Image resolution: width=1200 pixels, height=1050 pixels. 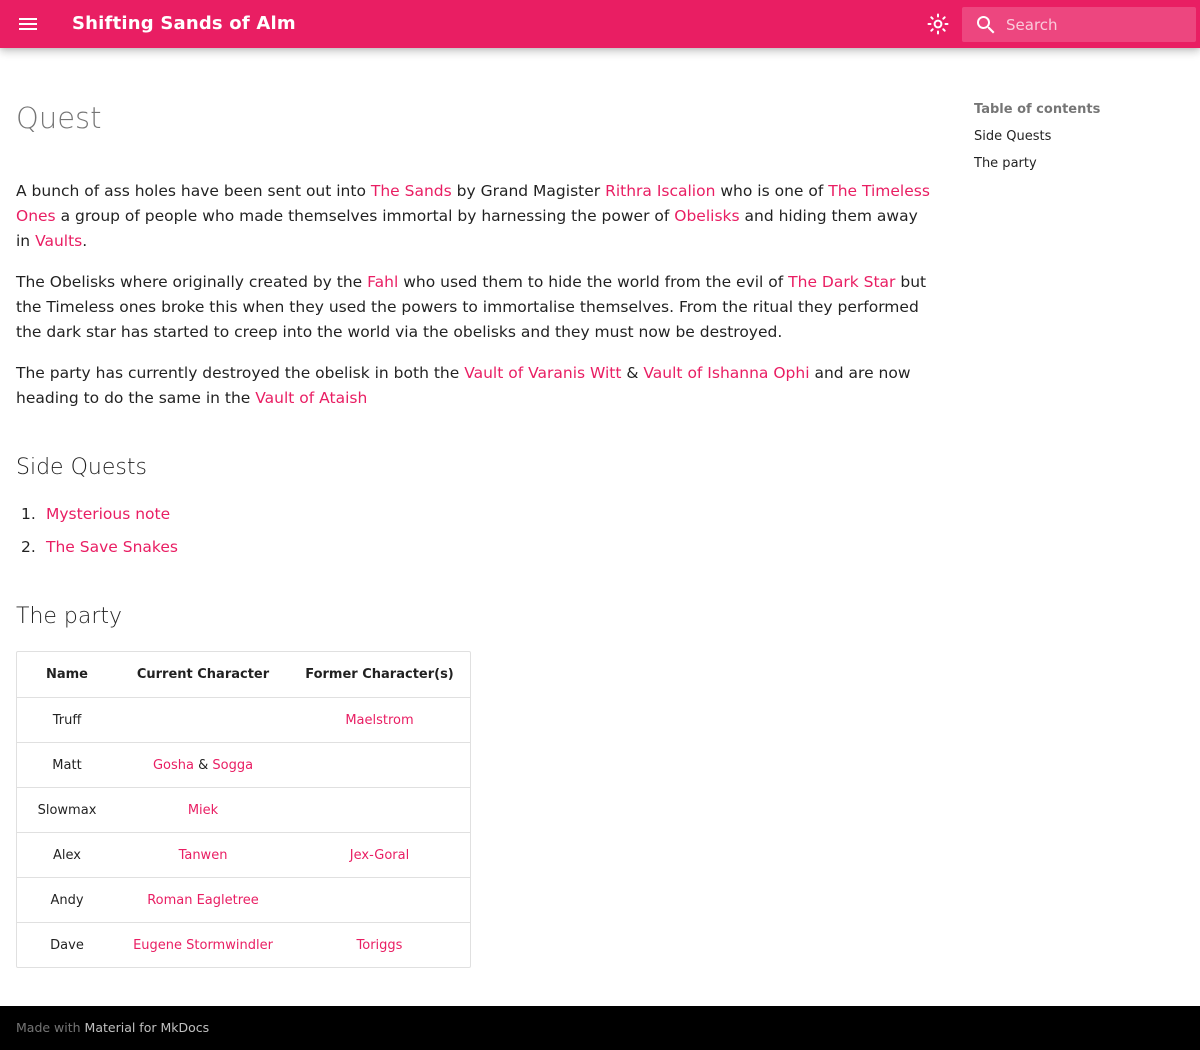 What do you see at coordinates (600, 1028) in the screenshot?
I see `footer: Made with Material for MkDocs` at bounding box center [600, 1028].